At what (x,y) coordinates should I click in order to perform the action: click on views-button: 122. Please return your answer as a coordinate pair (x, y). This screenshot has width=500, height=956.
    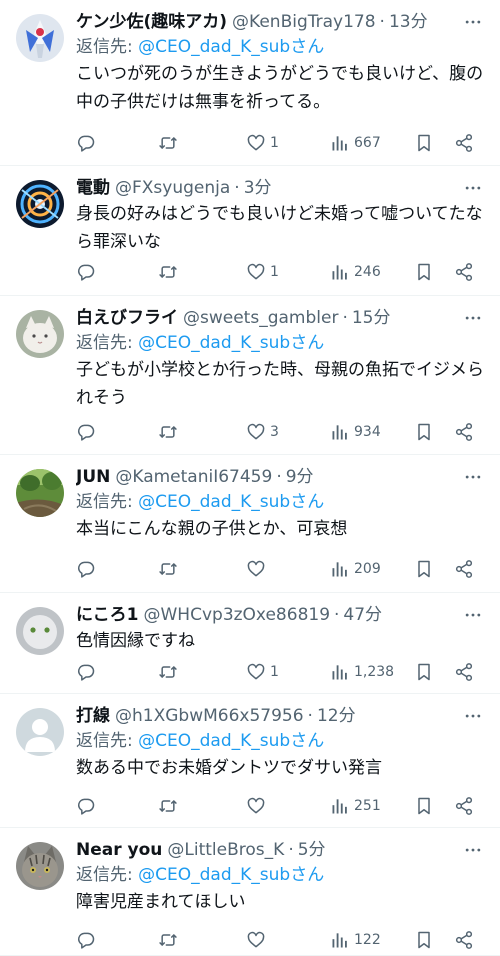
    Looking at the image, I should click on (355, 940).